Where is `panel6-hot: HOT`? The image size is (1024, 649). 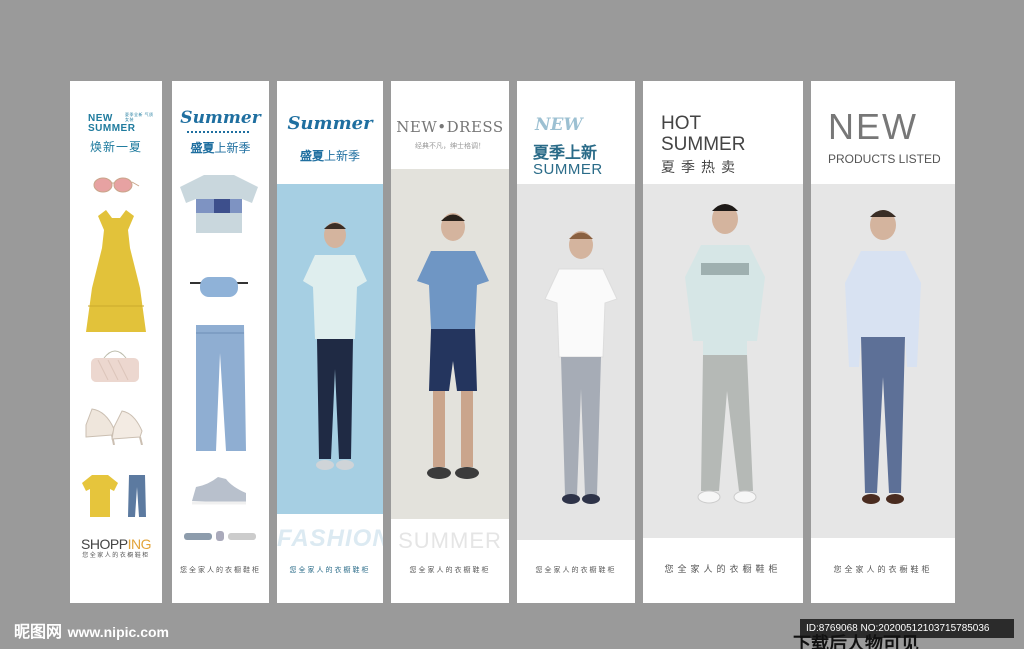 panel6-hot: HOT is located at coordinates (681, 123).